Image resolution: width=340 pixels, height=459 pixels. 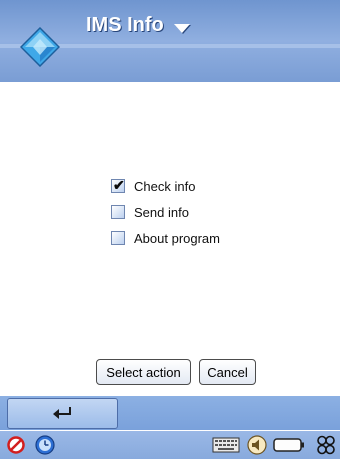 I want to click on option-send-info: Send info, so click(x=150, y=212).